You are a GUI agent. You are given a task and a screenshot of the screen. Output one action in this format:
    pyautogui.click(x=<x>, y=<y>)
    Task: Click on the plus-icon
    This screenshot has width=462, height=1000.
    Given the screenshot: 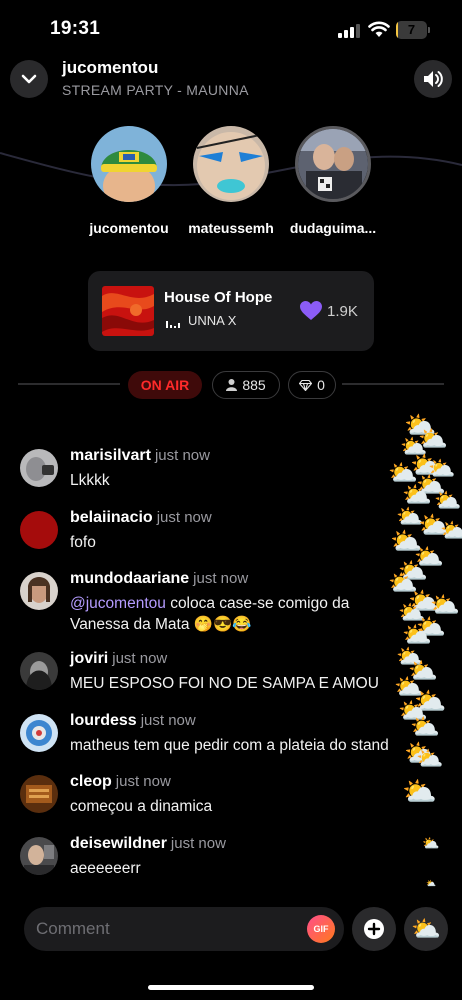 What is the action you would take?
    pyautogui.click(x=374, y=929)
    